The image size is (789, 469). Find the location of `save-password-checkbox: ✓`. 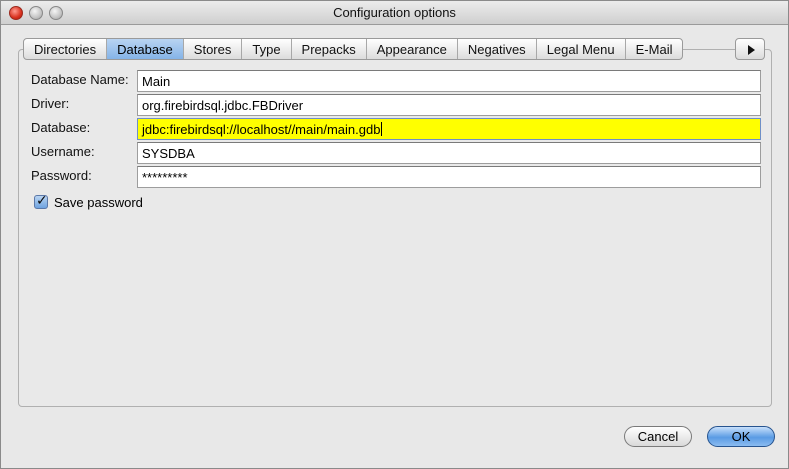

save-password-checkbox: ✓ is located at coordinates (41, 200).